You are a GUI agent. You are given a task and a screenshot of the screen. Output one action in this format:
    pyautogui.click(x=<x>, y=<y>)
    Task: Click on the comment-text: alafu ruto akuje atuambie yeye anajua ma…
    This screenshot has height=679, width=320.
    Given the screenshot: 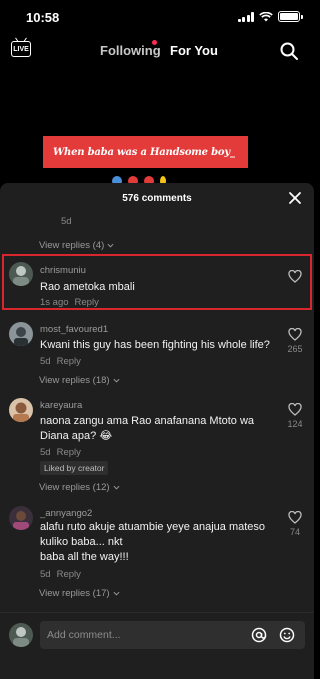 What is the action you would take?
    pyautogui.click(x=153, y=534)
    